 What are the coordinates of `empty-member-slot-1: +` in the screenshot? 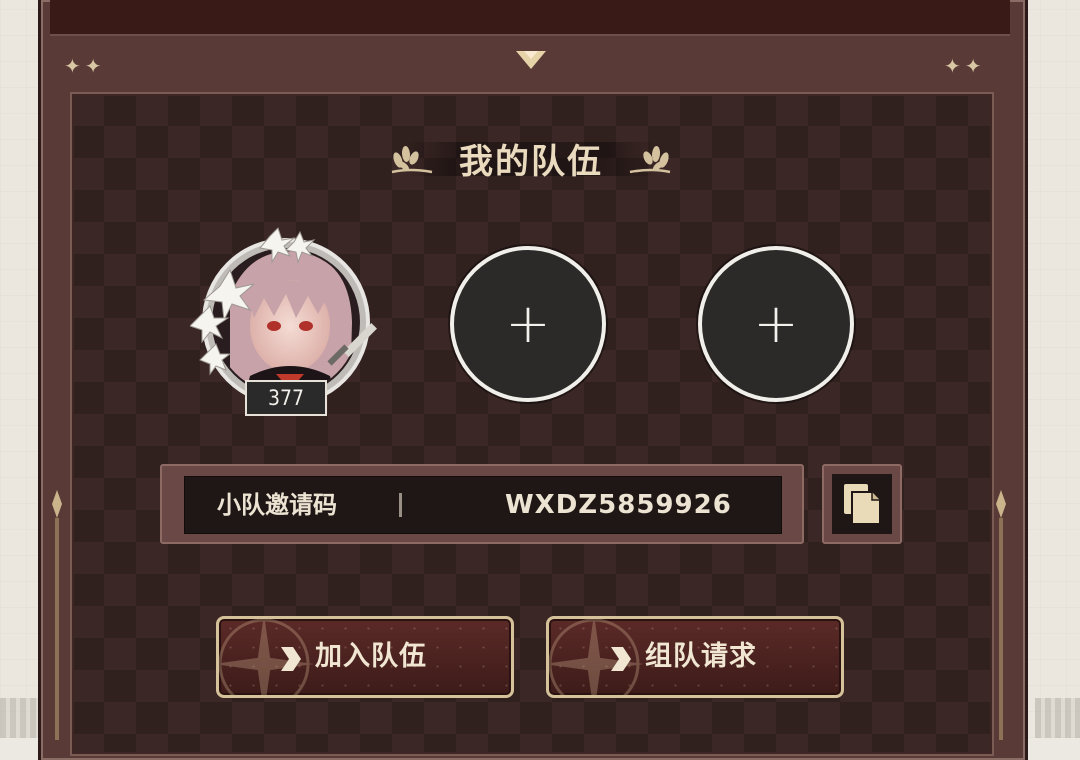 It's located at (528, 324).